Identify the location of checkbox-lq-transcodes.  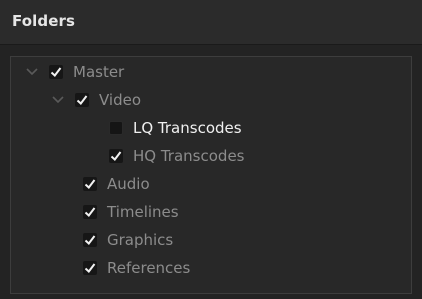
(116, 128).